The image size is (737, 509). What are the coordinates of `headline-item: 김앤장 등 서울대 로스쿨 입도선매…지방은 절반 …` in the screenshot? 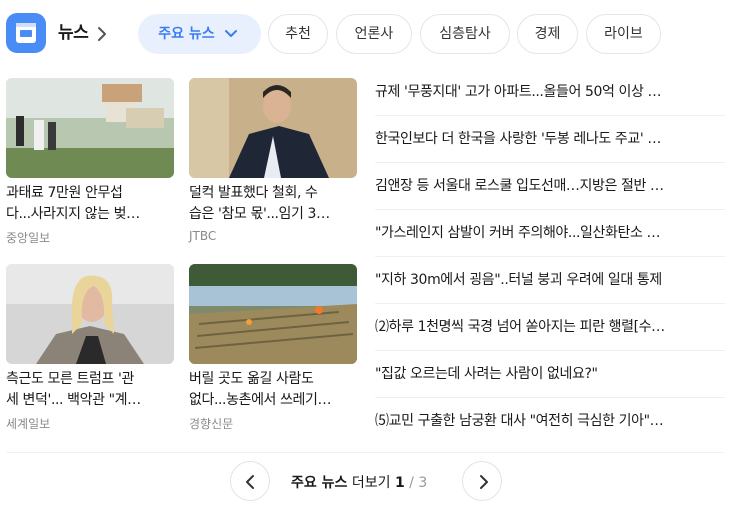 It's located at (550, 186).